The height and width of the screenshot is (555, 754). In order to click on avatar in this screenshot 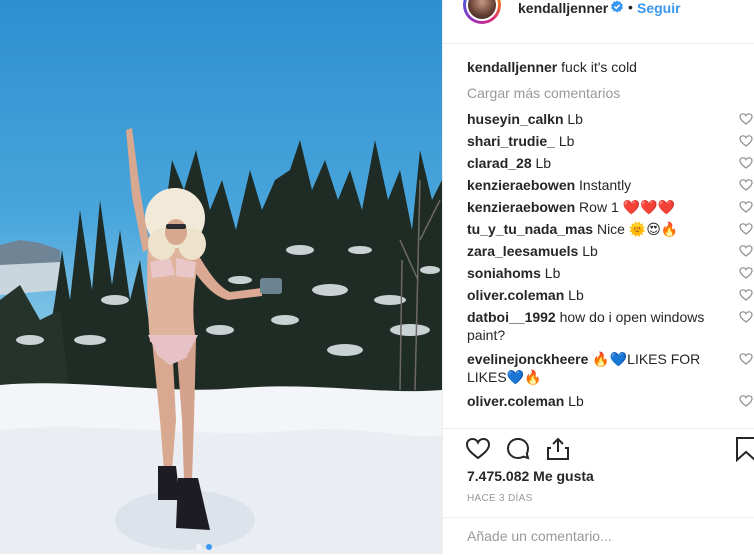, I will do `click(482, 12)`.